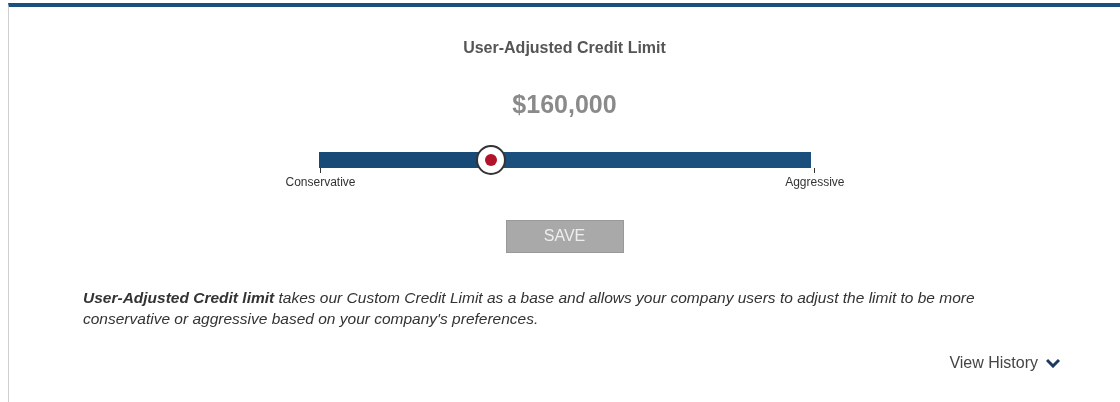  What do you see at coordinates (815, 182) in the screenshot?
I see `max-label: Aggressive` at bounding box center [815, 182].